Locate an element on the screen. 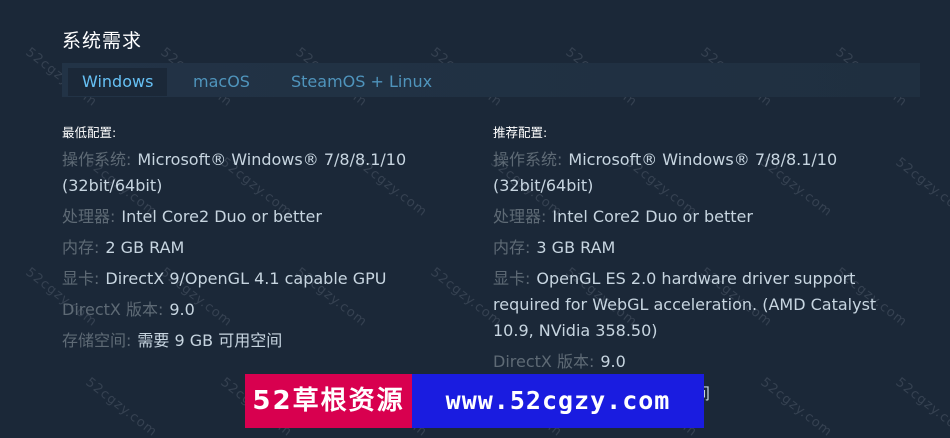 The image size is (950, 438). tab-macos: macOS is located at coordinates (221, 82).